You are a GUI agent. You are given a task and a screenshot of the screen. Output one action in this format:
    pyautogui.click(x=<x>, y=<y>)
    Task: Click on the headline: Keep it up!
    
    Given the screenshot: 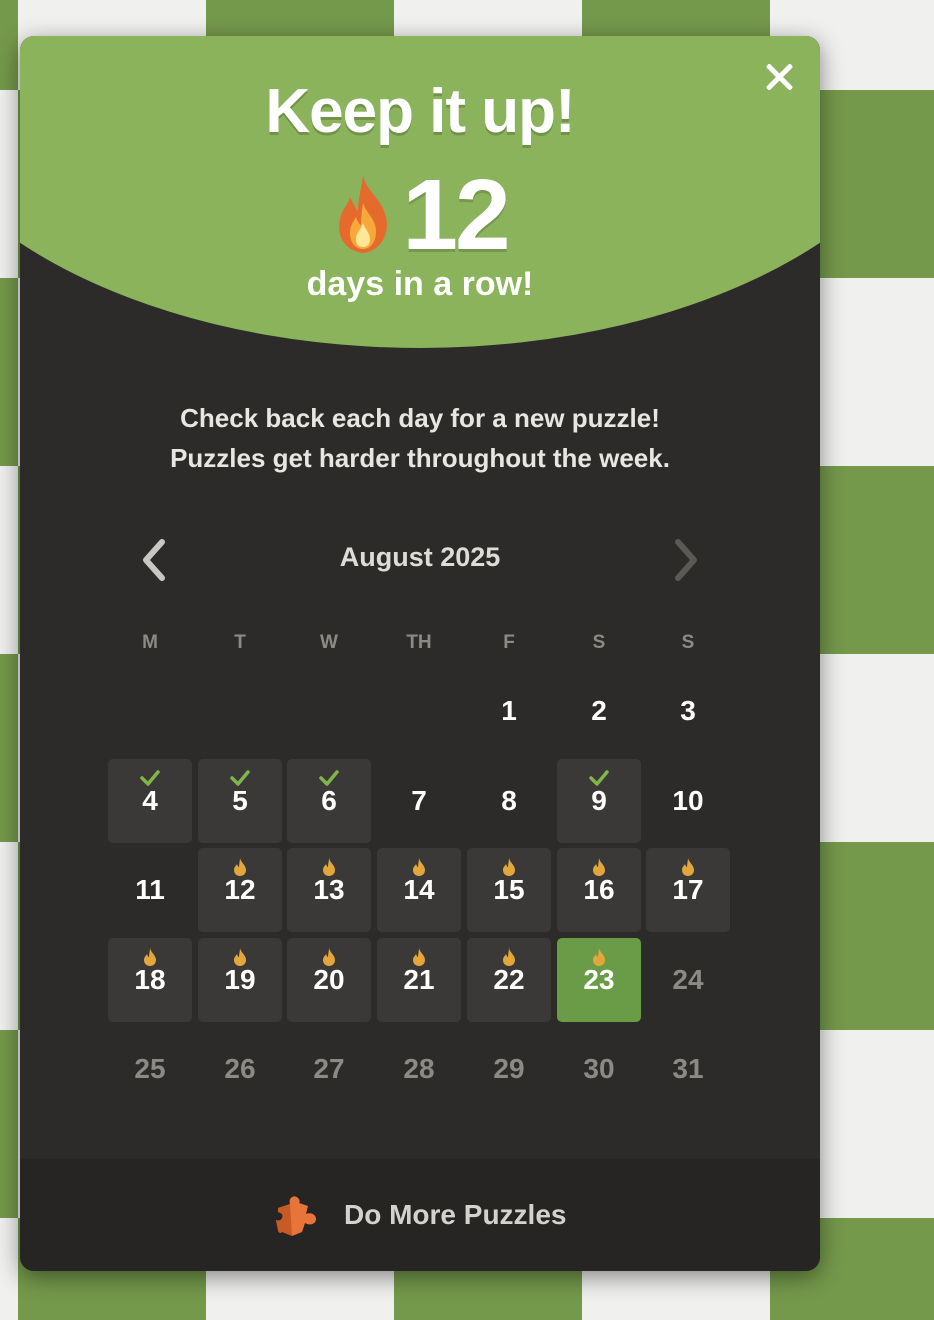 What is the action you would take?
    pyautogui.click(x=420, y=111)
    